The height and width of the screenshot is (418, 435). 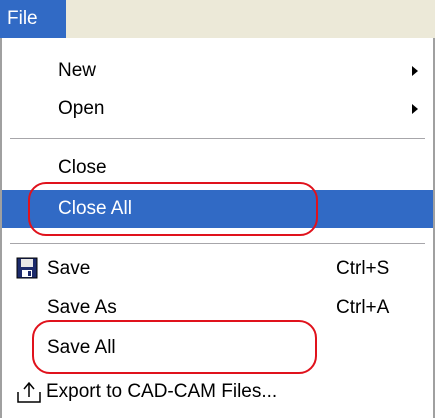 I want to click on menu-item-close-all-label: Close All, so click(x=95, y=208).